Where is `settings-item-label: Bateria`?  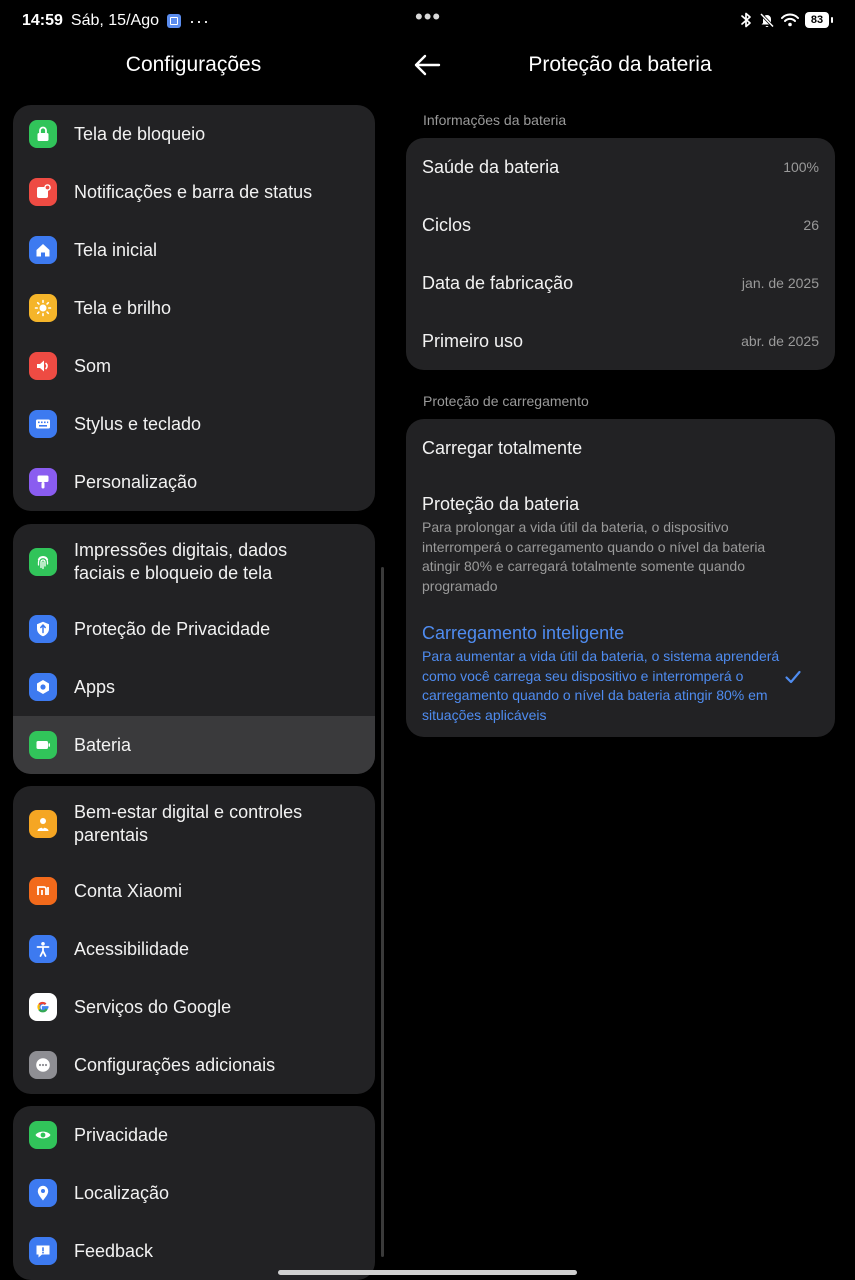
settings-item-label: Bateria is located at coordinates (103, 744).